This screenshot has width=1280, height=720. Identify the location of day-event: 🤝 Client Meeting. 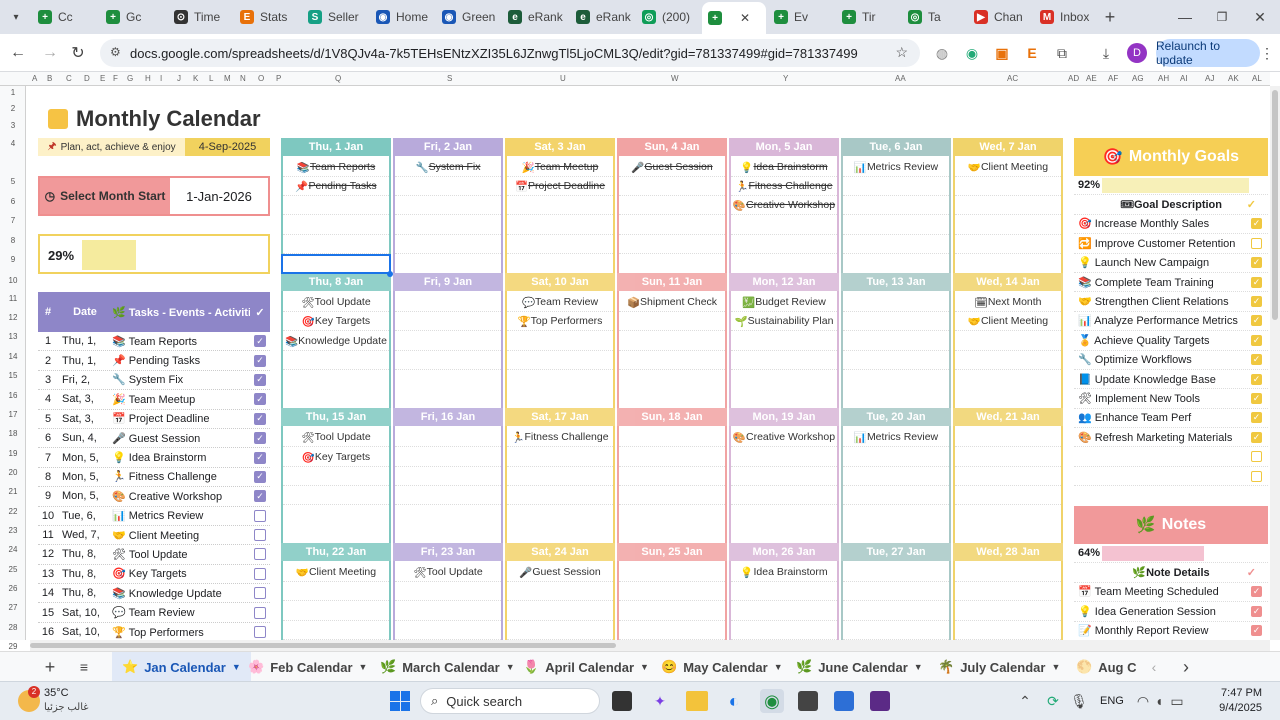
(1008, 322).